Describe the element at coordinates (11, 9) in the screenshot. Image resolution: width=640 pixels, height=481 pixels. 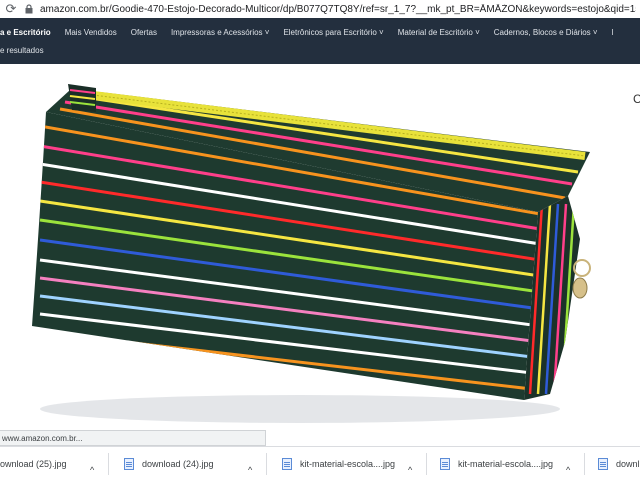
I see `reload-icon: ⟳` at that location.